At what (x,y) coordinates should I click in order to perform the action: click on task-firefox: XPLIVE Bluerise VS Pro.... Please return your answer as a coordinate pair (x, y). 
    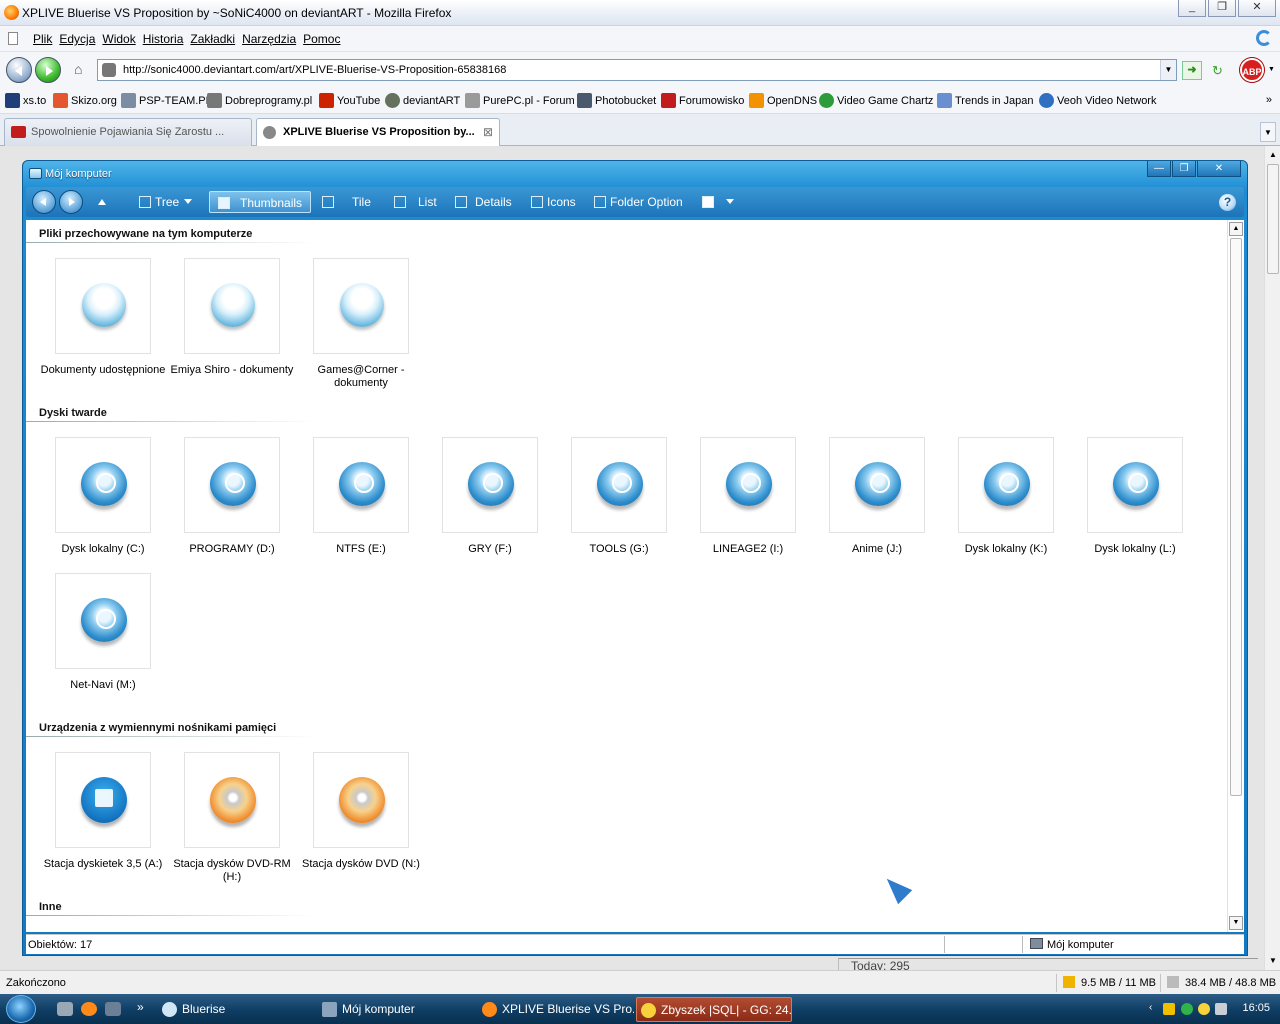
    Looking at the image, I should click on (556, 1009).